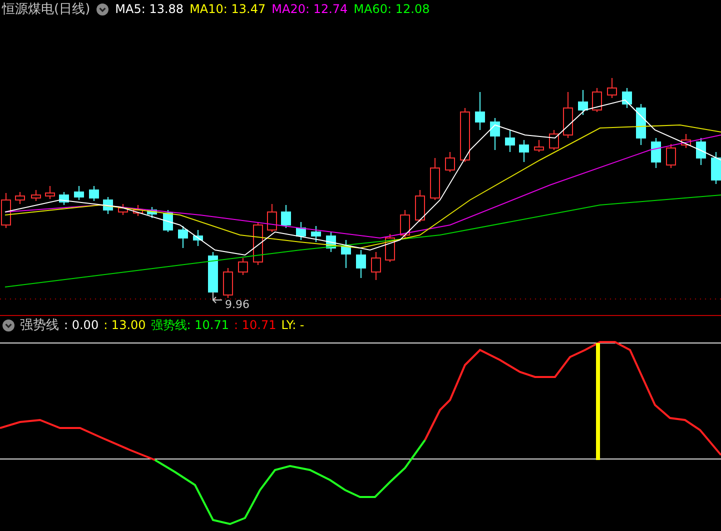 The height and width of the screenshot is (531, 721). I want to click on legend-value: : 0.00, so click(81, 325).